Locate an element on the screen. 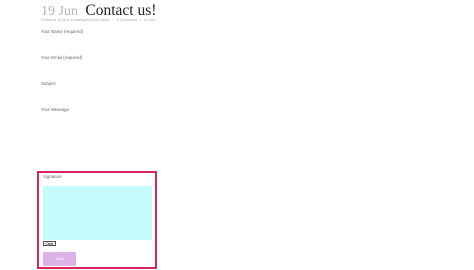  post-meta-posted: Posted at 12:06 in Uncategorized is located at coordinates (68, 20).